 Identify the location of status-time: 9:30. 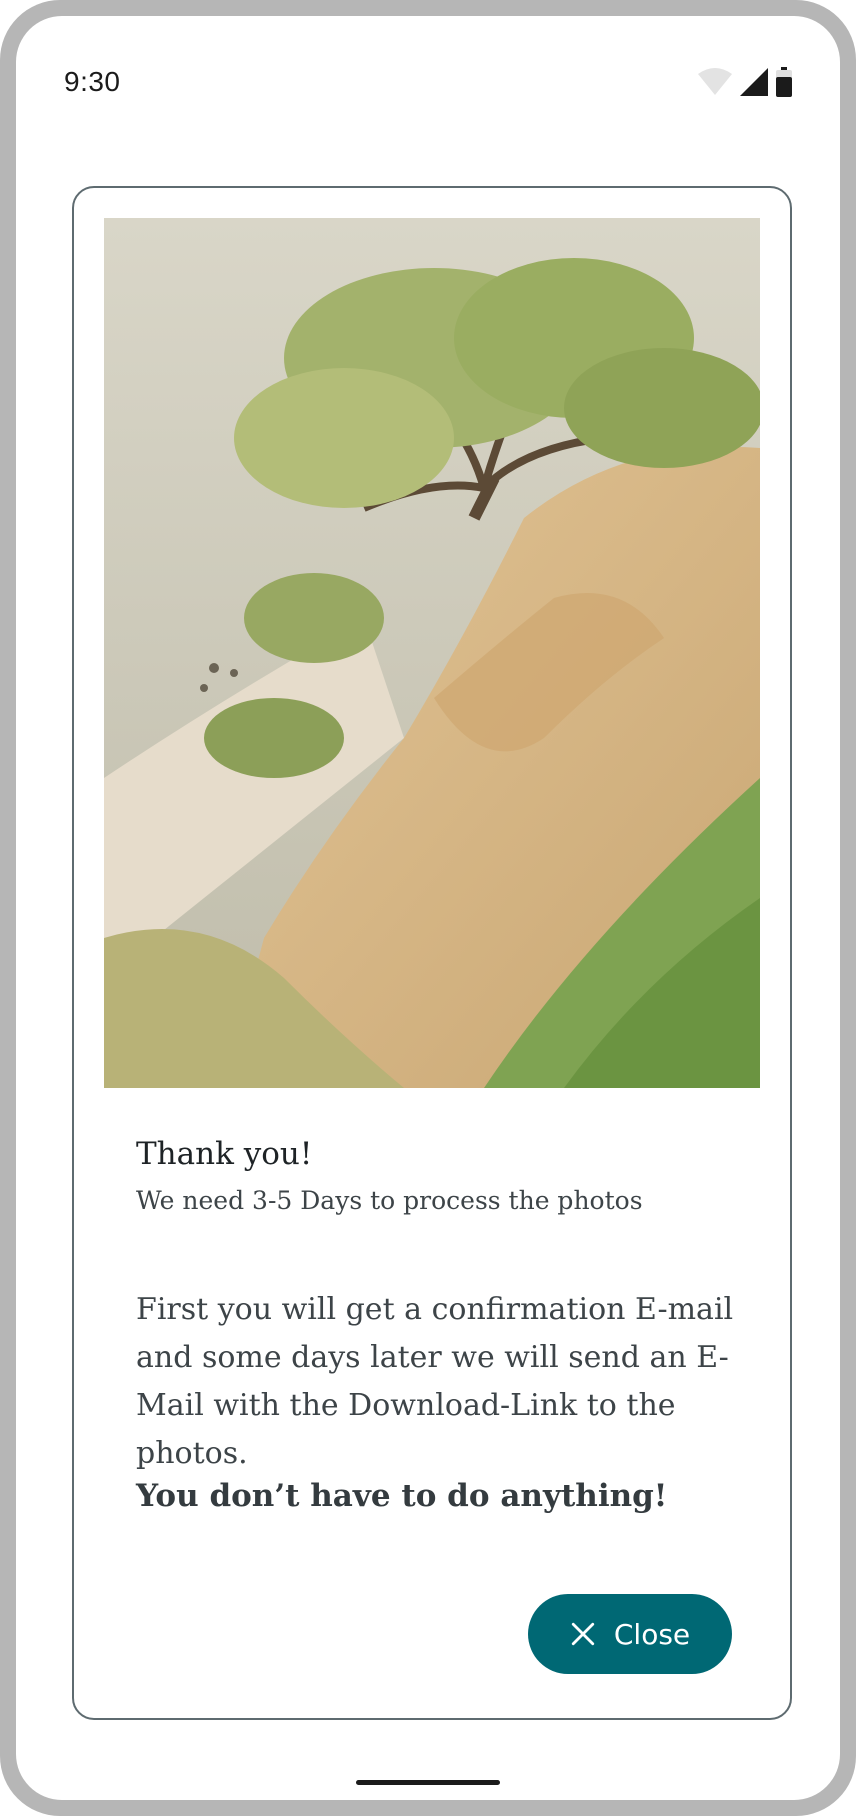
(92, 81).